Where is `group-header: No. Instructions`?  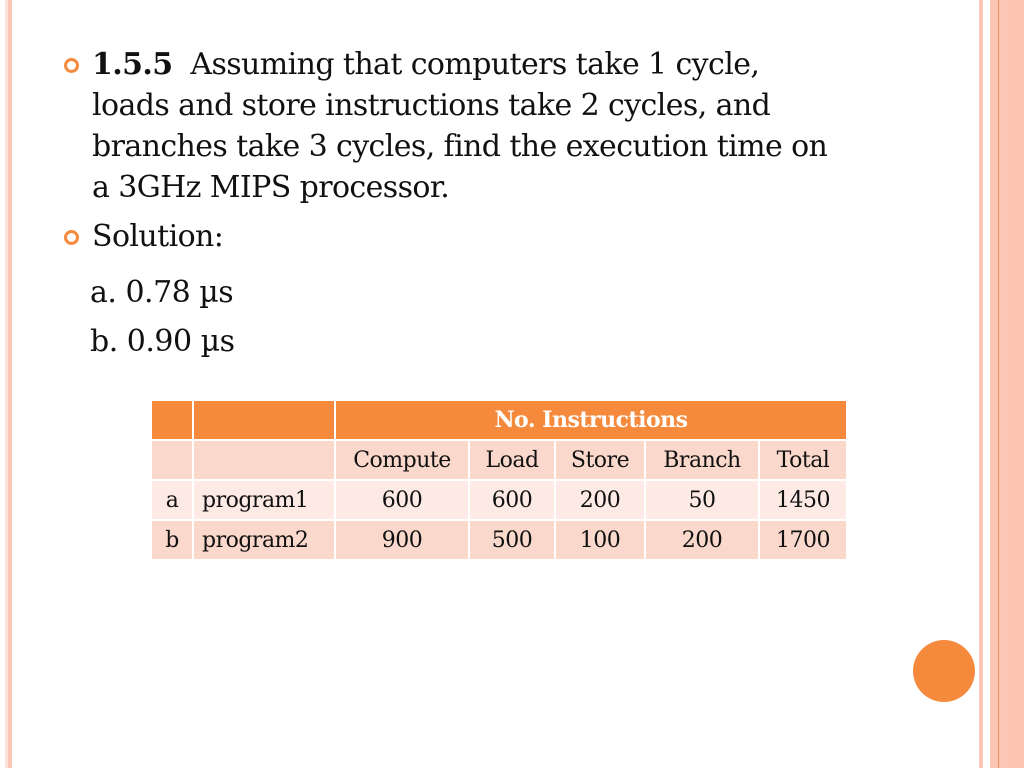
group-header: No. Instructions is located at coordinates (591, 420).